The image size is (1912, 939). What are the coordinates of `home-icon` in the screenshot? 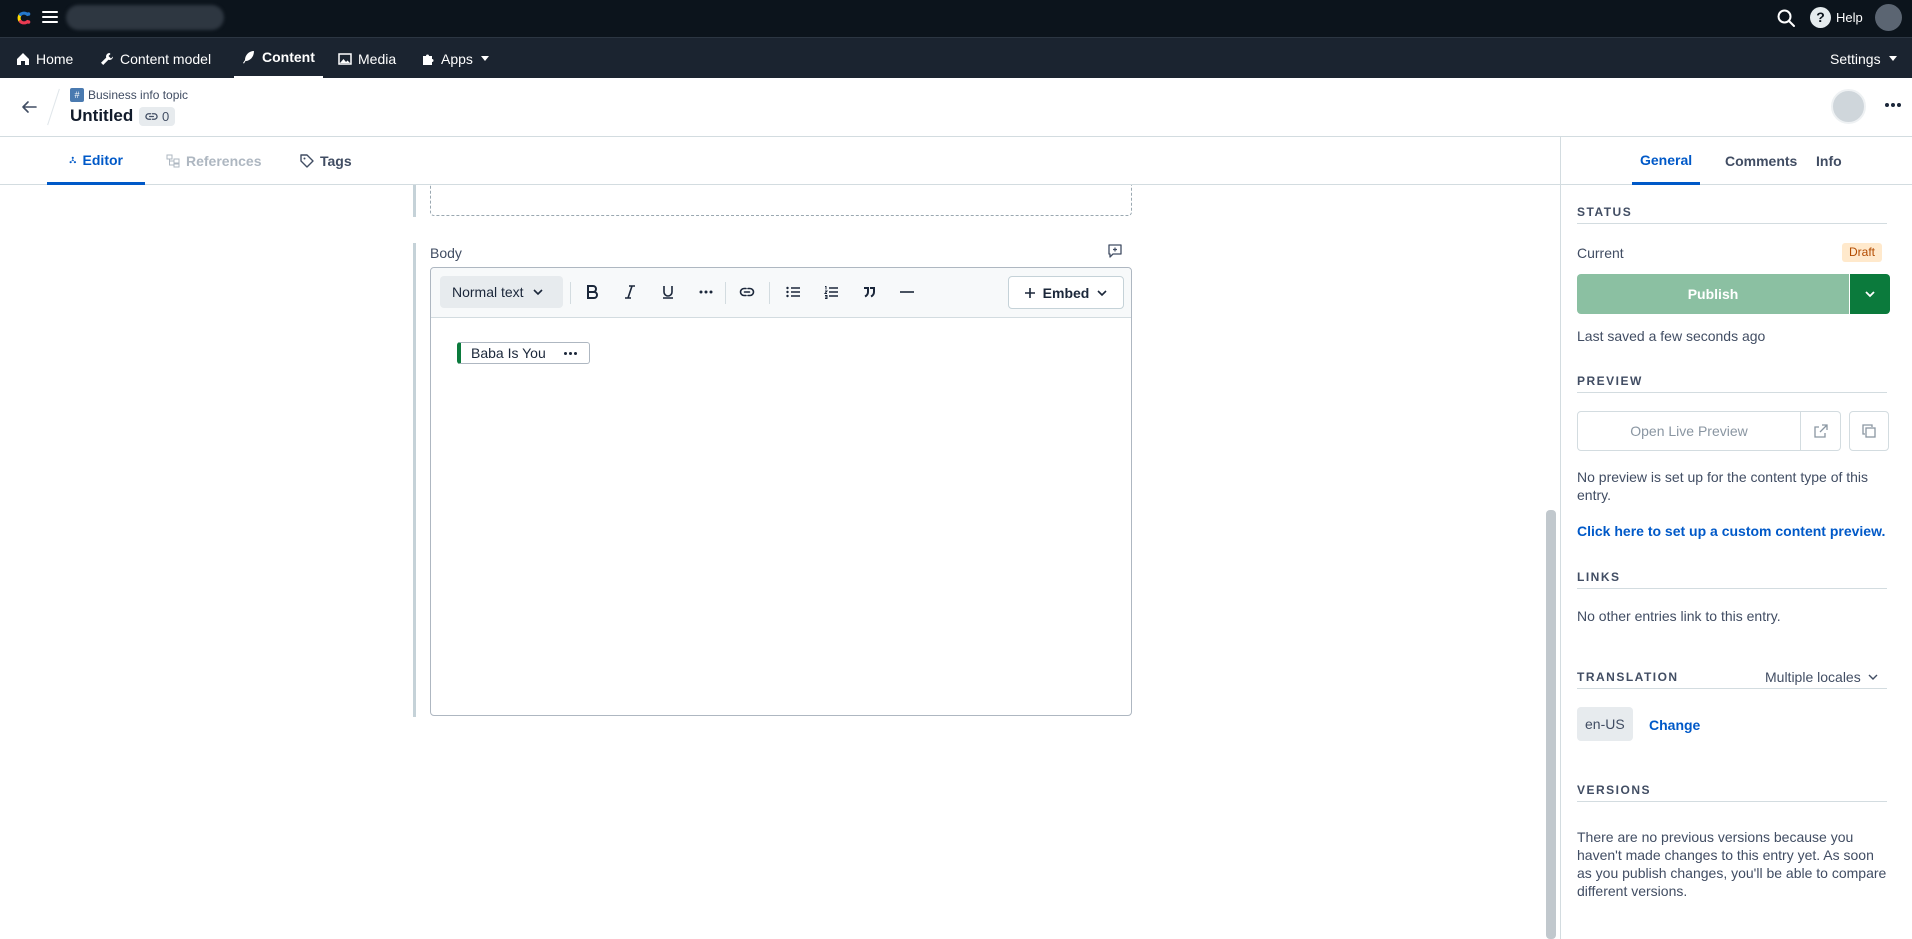 It's located at (23, 58).